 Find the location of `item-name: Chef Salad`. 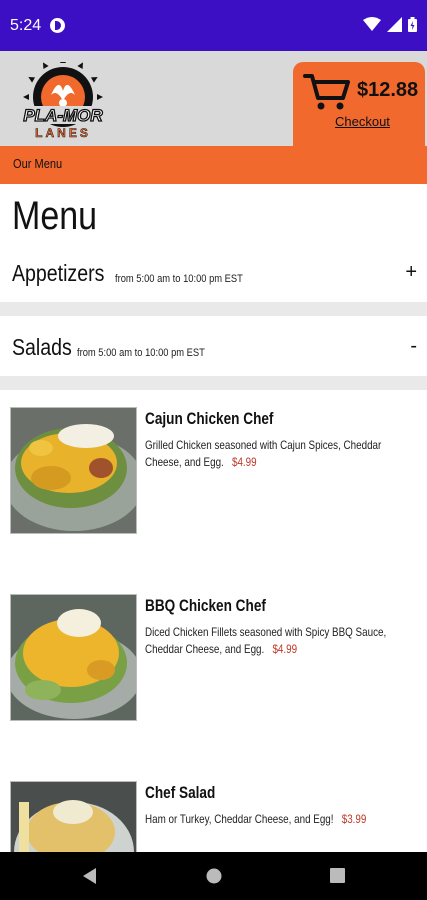

item-name: Chef Salad is located at coordinates (180, 792).